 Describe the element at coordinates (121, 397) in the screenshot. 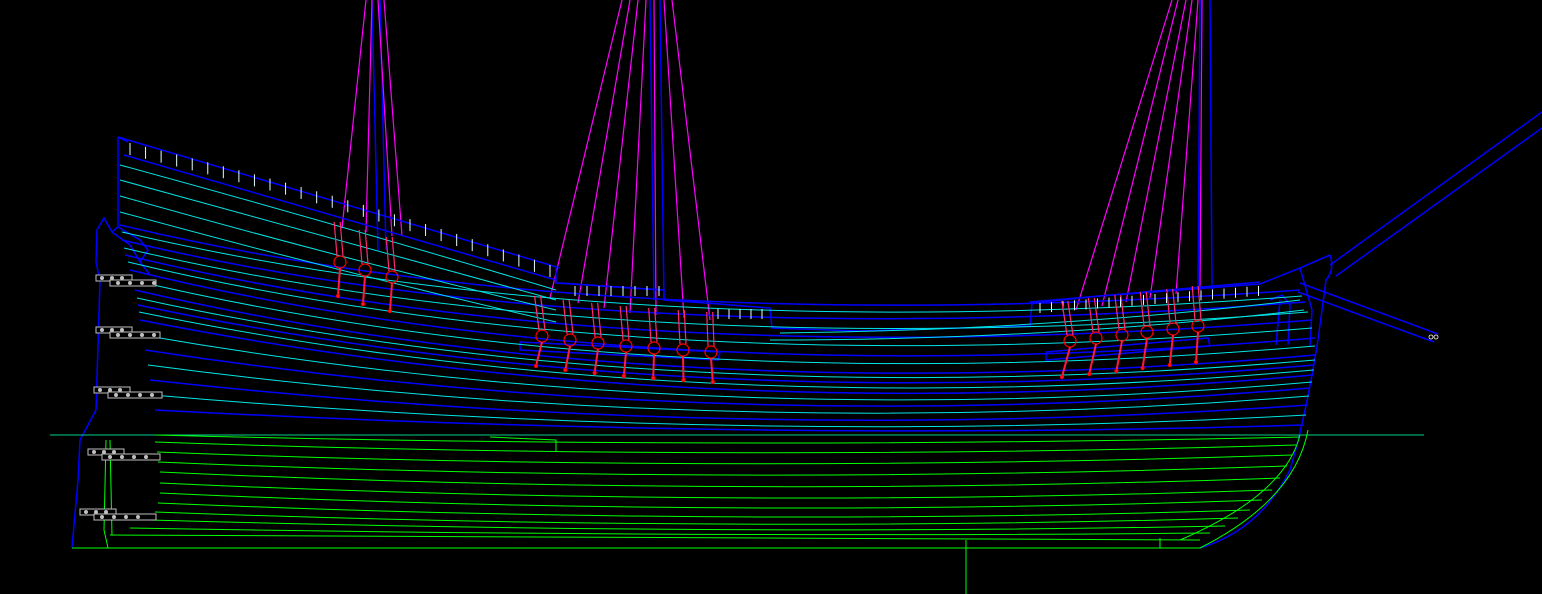

I see `rudder-pintles` at that location.